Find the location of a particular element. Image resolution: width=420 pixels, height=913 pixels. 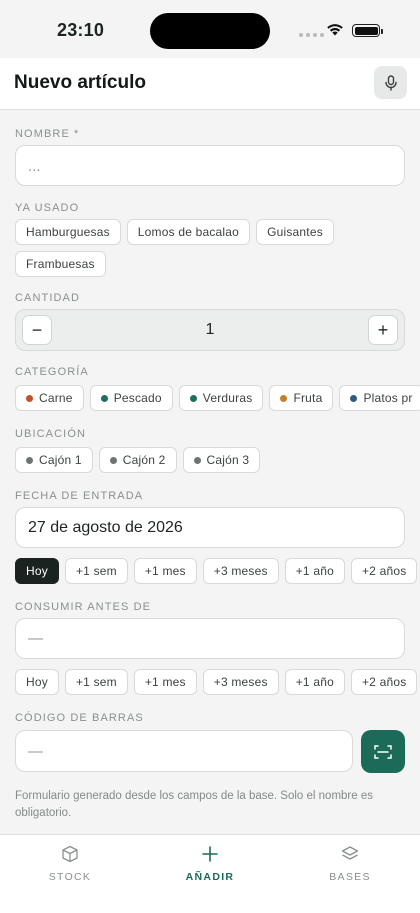

scan-barcode-button is located at coordinates (383, 751).